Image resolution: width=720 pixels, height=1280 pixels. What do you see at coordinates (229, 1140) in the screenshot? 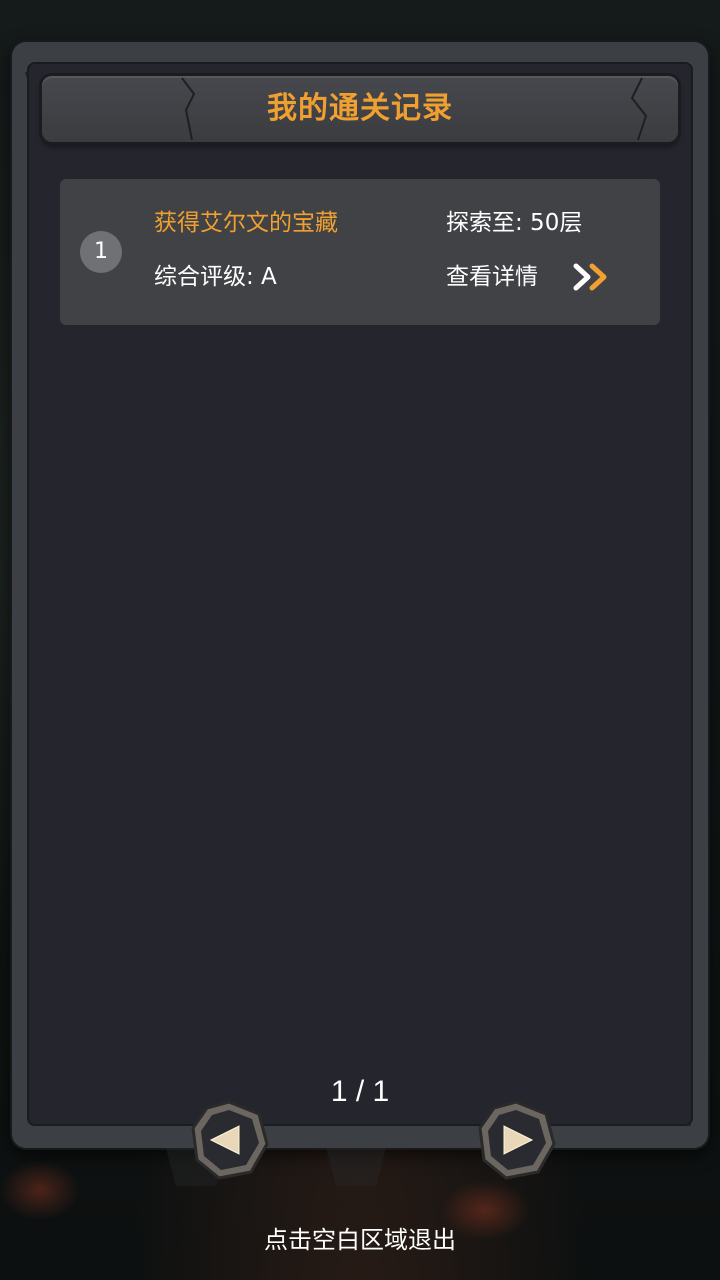
I see `previous-page-button` at bounding box center [229, 1140].